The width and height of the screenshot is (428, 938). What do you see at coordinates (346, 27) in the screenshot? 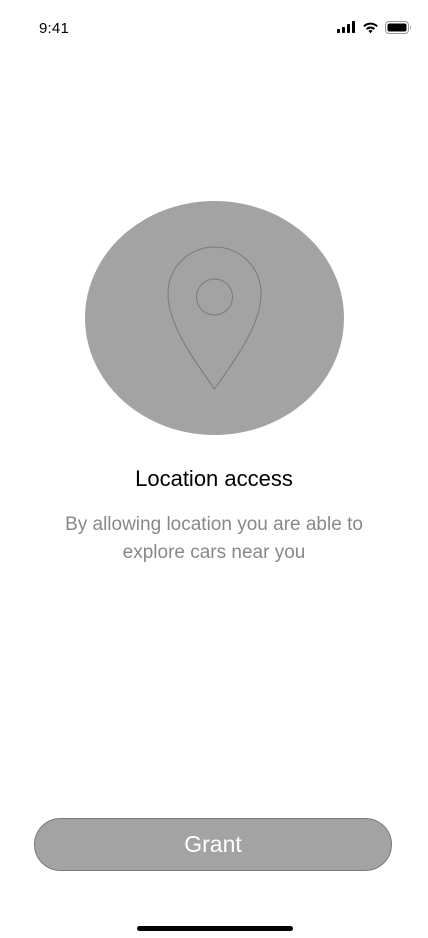
I see `signal-icon` at bounding box center [346, 27].